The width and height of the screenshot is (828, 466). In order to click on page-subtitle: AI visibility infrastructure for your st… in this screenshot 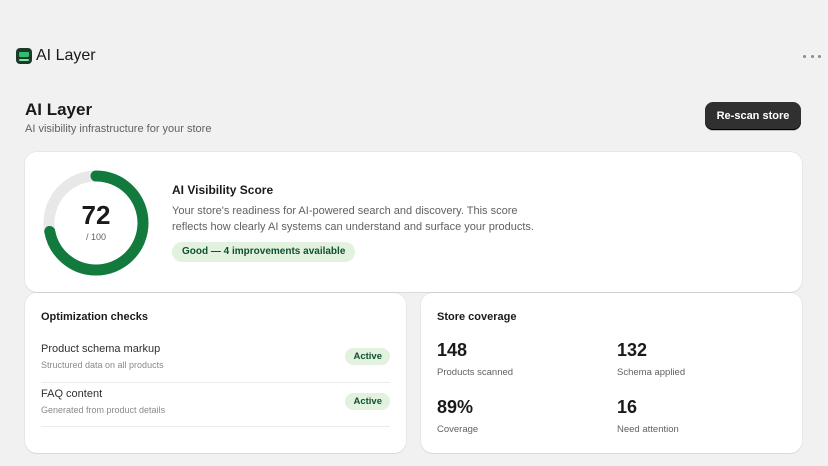, I will do `click(118, 129)`.